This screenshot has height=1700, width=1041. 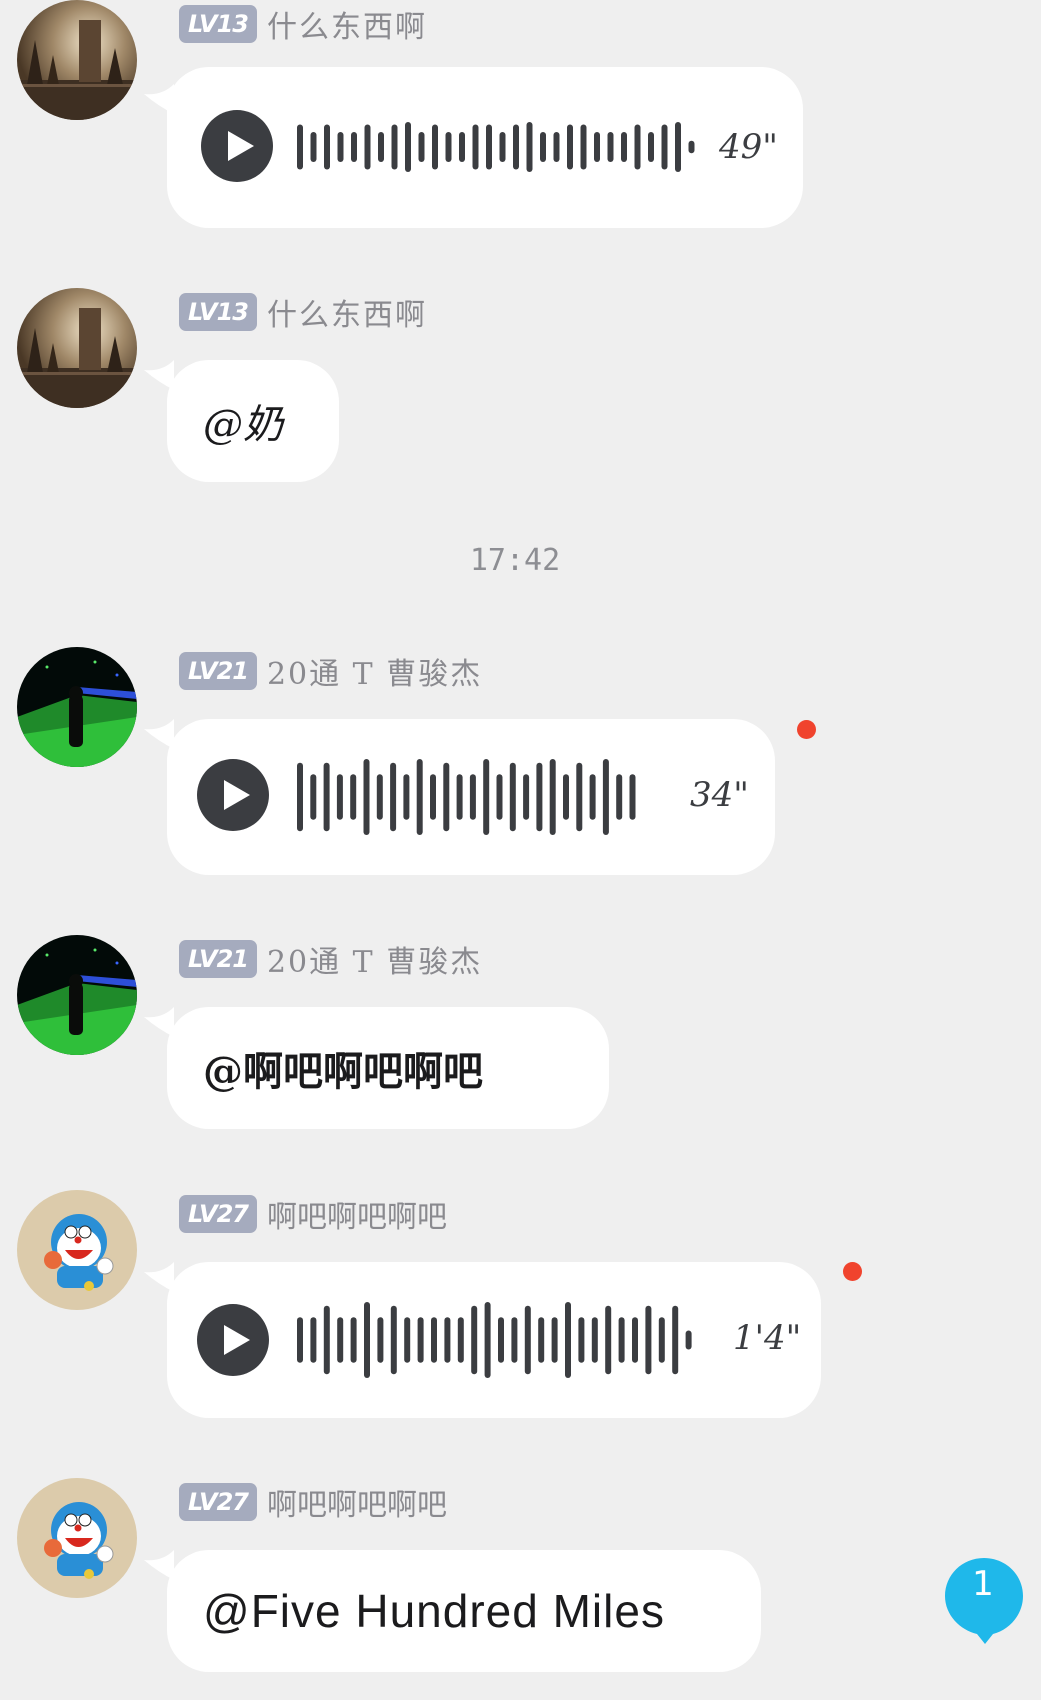 What do you see at coordinates (388, 1068) in the screenshot?
I see `text-bubble: @啊吧啊吧啊吧` at bounding box center [388, 1068].